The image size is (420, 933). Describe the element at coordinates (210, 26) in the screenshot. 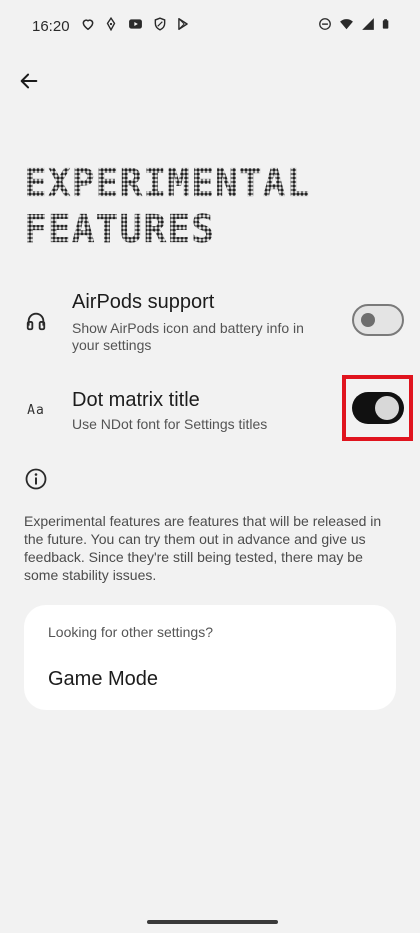

I see `status-bar: 16:20` at that location.